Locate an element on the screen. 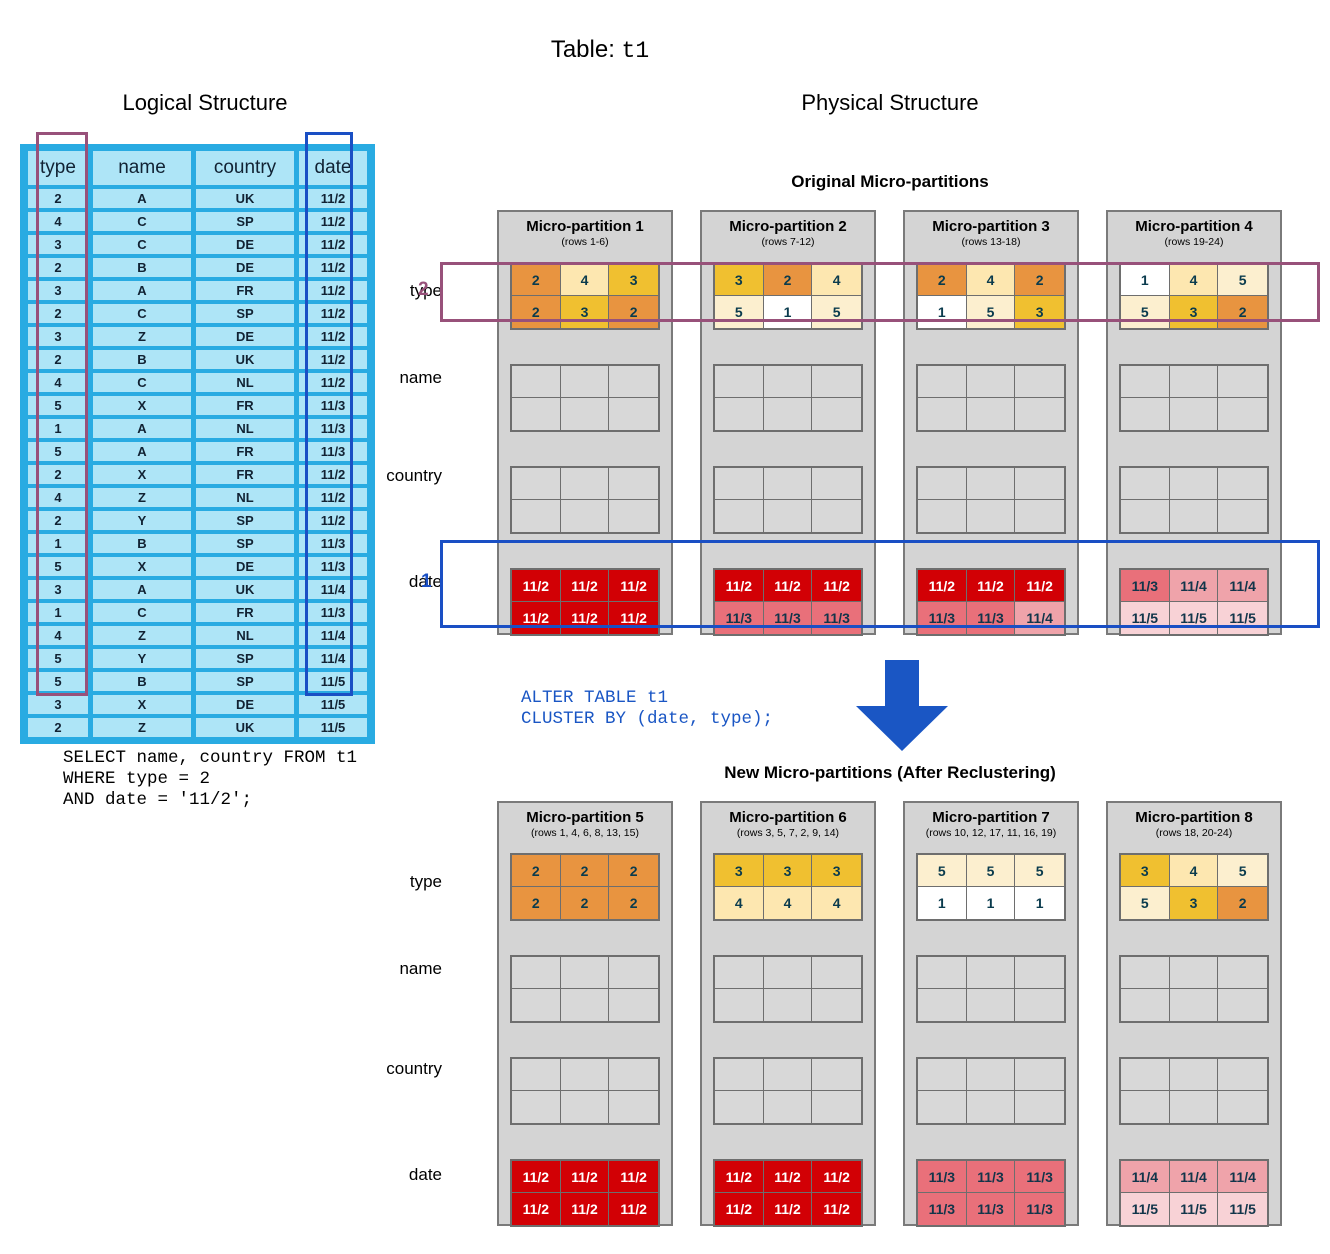  cell-name: C is located at coordinates (142, 313).